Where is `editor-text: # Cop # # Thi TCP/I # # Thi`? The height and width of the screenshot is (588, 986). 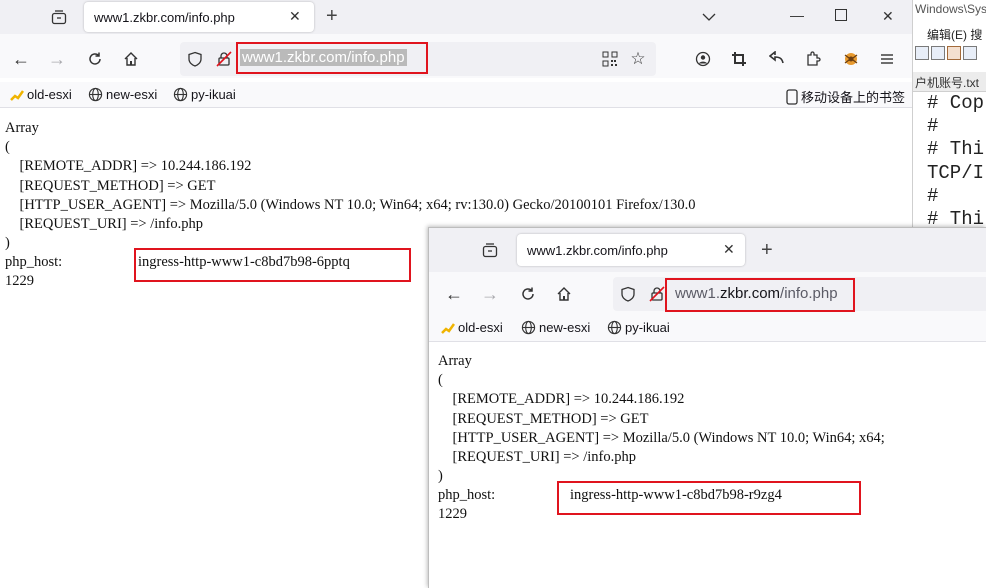
editor-text: # Cop # # Thi TCP/I # # Thi is located at coordinates (956, 161).